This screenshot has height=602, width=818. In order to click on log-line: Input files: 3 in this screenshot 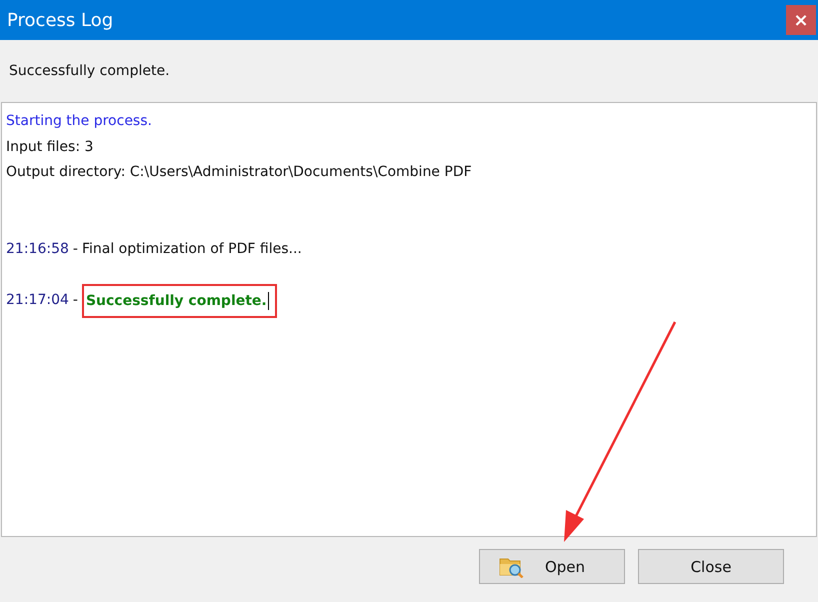, I will do `click(50, 147)`.